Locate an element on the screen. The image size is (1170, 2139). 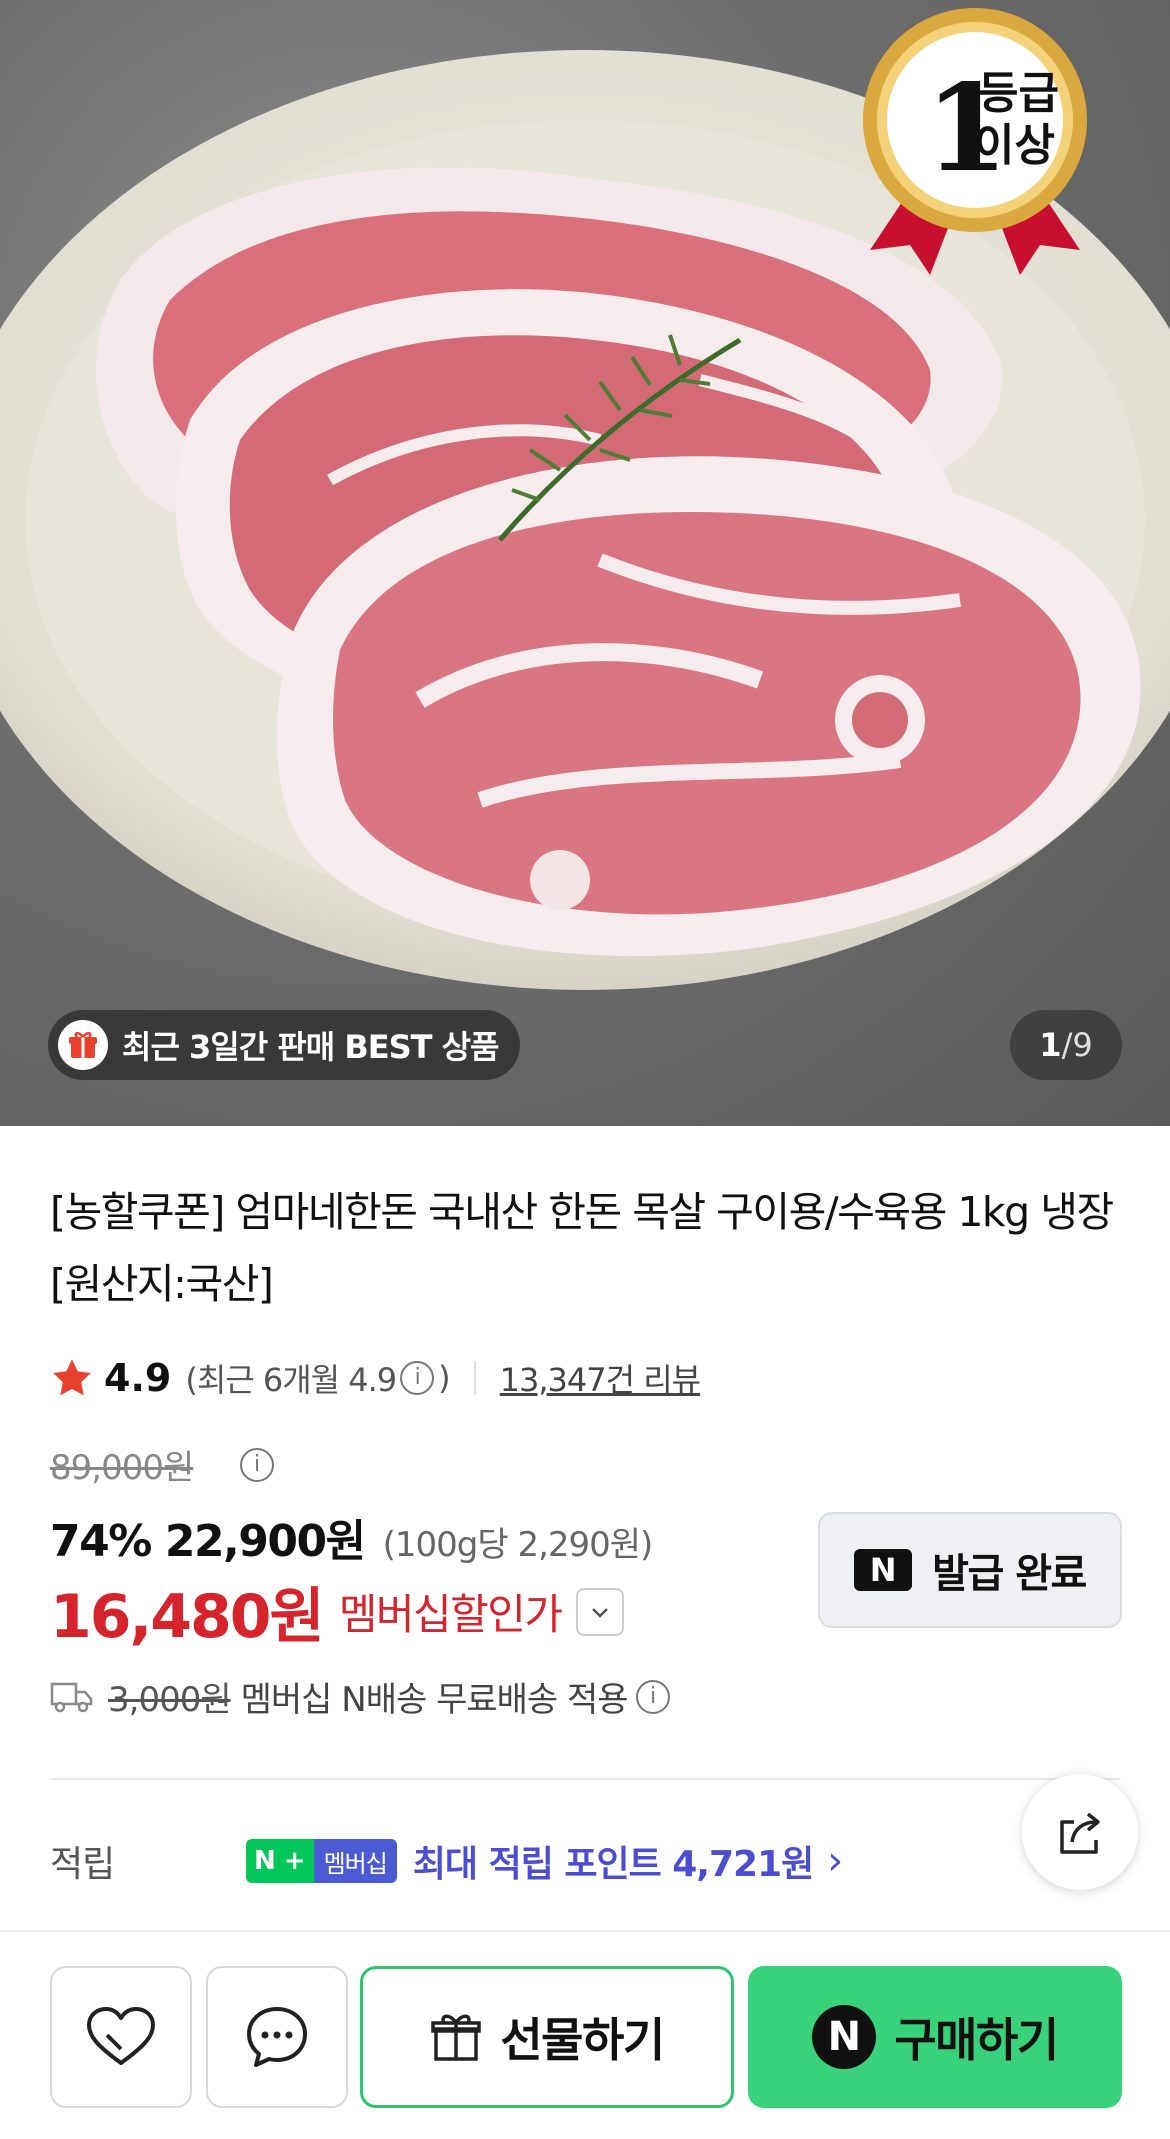
review-count-link: 13,347건 리뷰 is located at coordinates (600, 1378).